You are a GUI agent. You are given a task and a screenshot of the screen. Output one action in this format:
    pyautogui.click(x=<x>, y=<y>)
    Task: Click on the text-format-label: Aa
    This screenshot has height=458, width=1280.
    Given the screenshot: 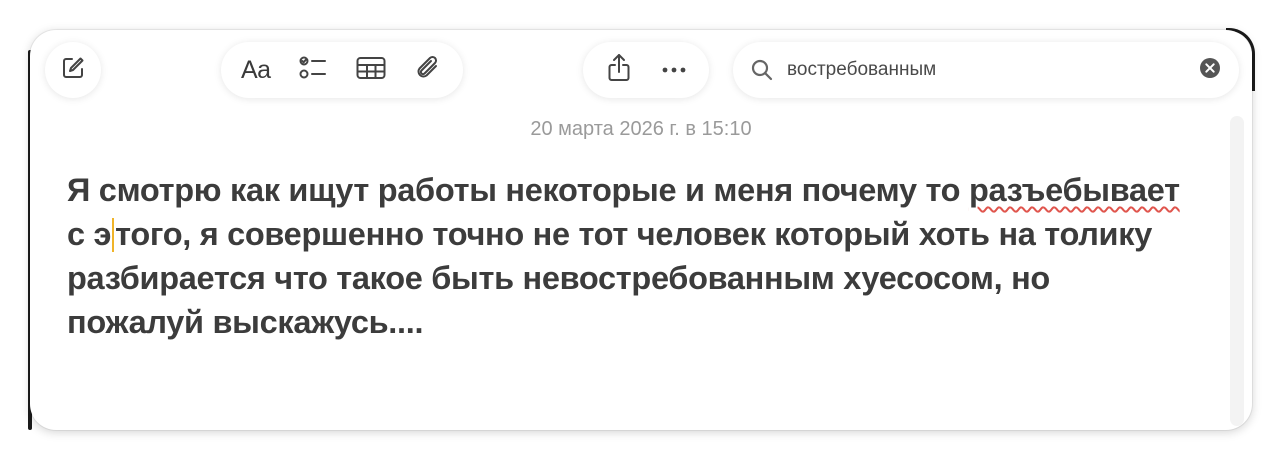 What is the action you would take?
    pyautogui.click(x=255, y=69)
    